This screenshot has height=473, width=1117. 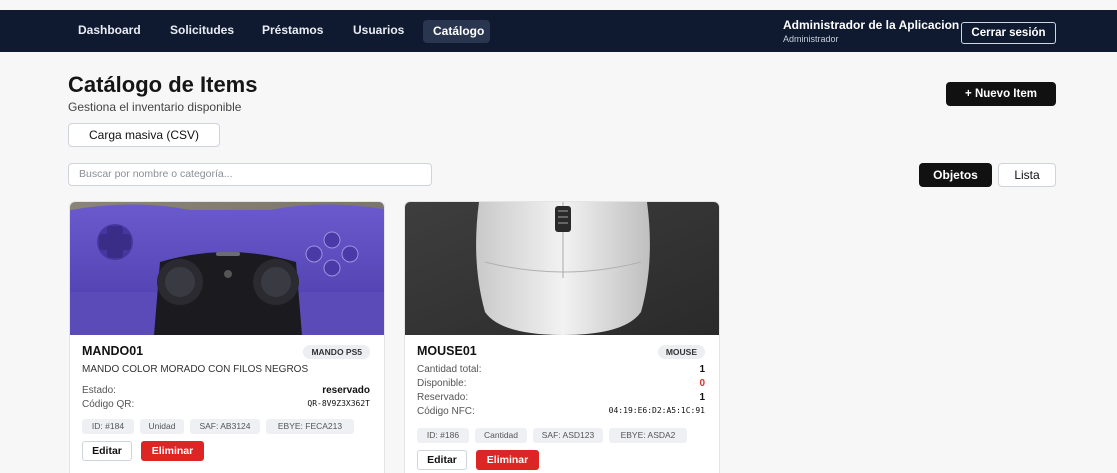 What do you see at coordinates (702, 369) in the screenshot?
I see `total-quantity-value: 1` at bounding box center [702, 369].